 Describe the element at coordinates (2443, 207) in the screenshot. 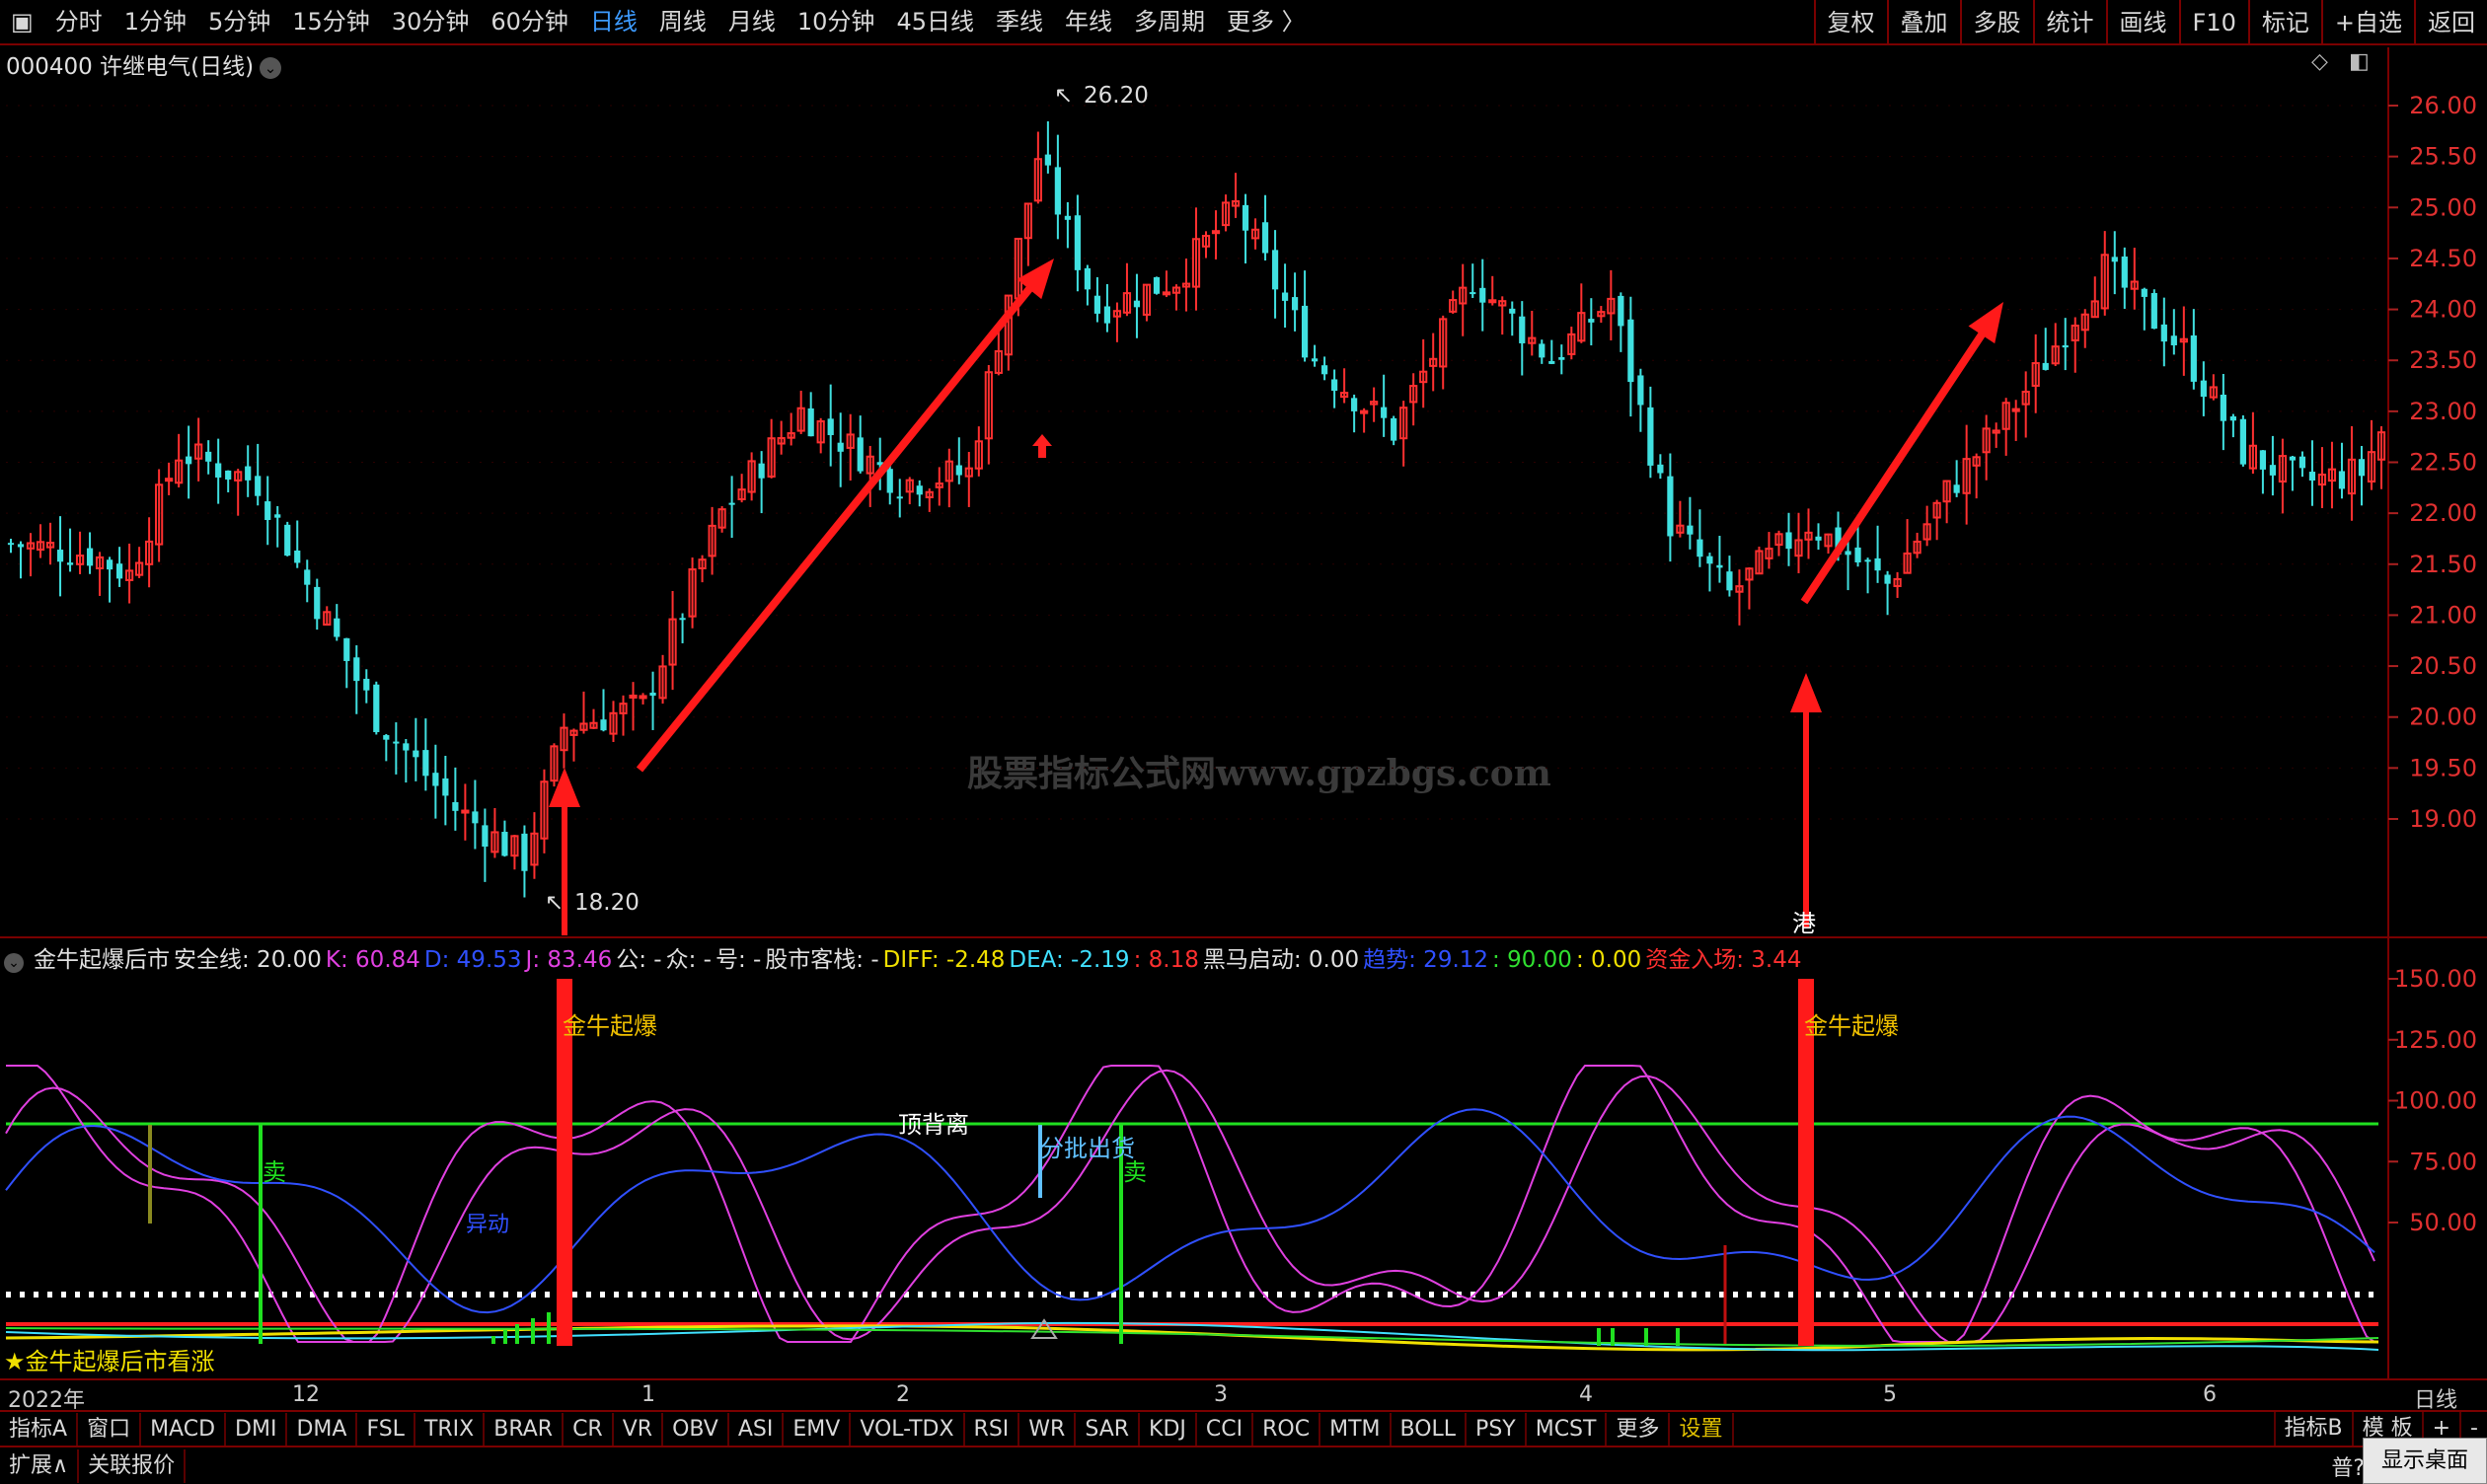

I see `price-label: 25.00` at that location.